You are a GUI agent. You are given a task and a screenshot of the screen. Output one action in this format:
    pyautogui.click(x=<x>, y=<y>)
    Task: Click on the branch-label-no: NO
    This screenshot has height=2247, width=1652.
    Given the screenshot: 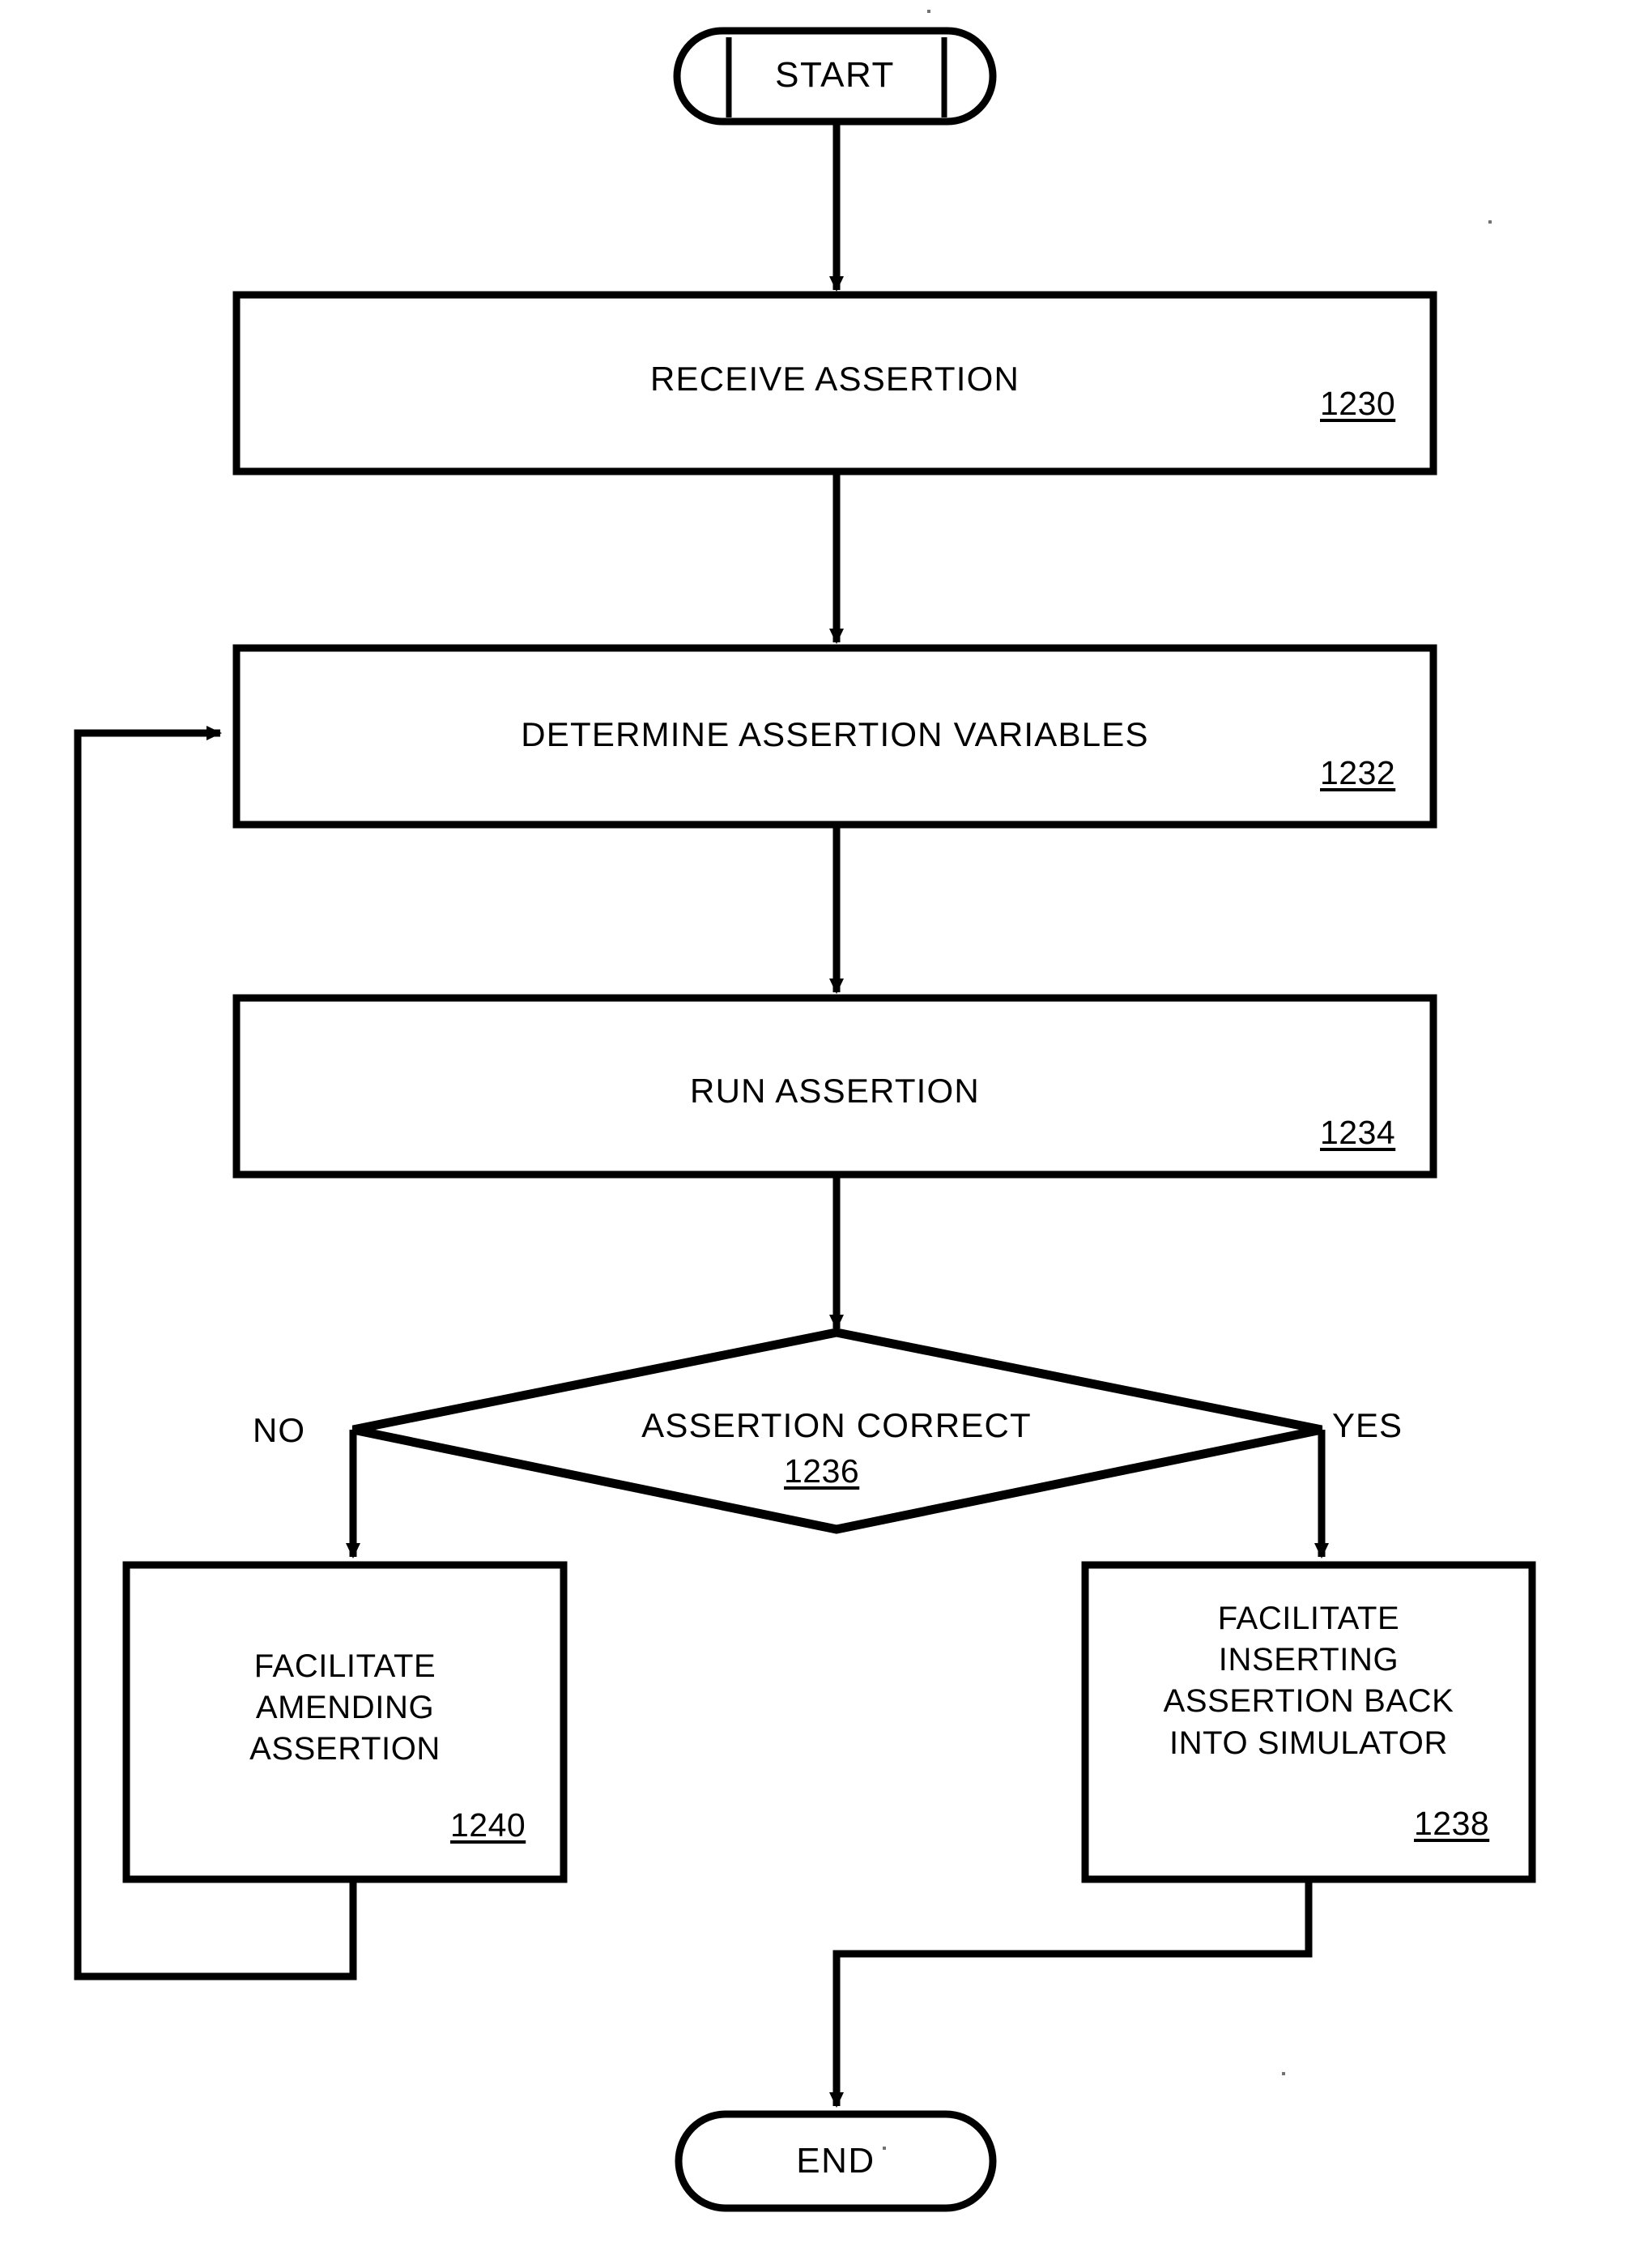 What is the action you would take?
    pyautogui.click(x=279, y=1430)
    